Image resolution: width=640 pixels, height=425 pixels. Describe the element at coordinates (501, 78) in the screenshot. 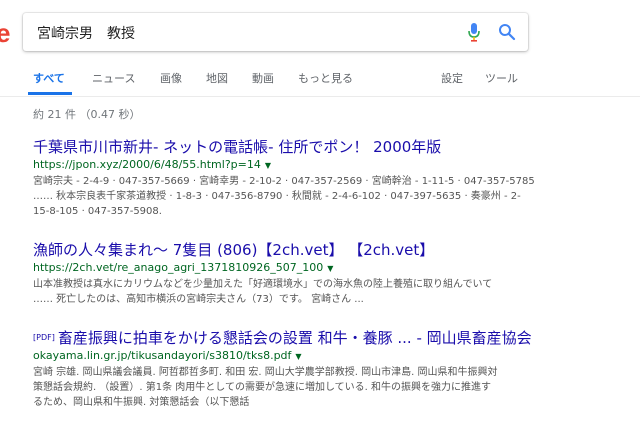

I see `tab-tools: ツール` at that location.